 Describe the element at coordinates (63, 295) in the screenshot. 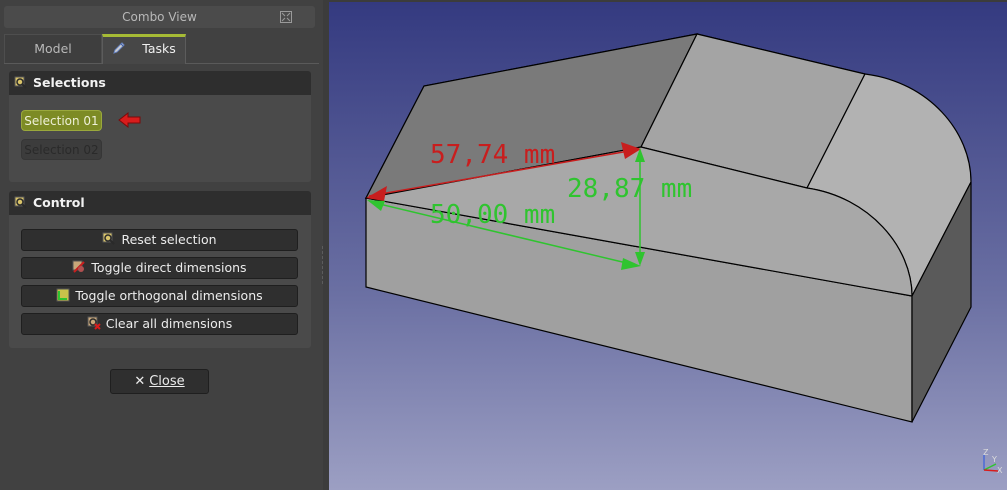

I see `toggle-orthogonal-icon` at that location.